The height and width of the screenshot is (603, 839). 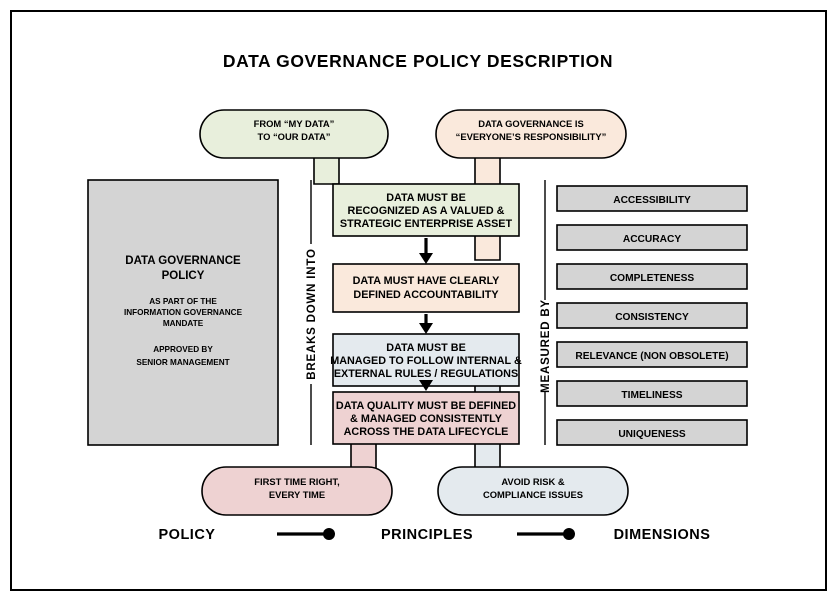 I want to click on callout-top-right-line1: DATA GOVERNANCE IS, so click(x=531, y=123).